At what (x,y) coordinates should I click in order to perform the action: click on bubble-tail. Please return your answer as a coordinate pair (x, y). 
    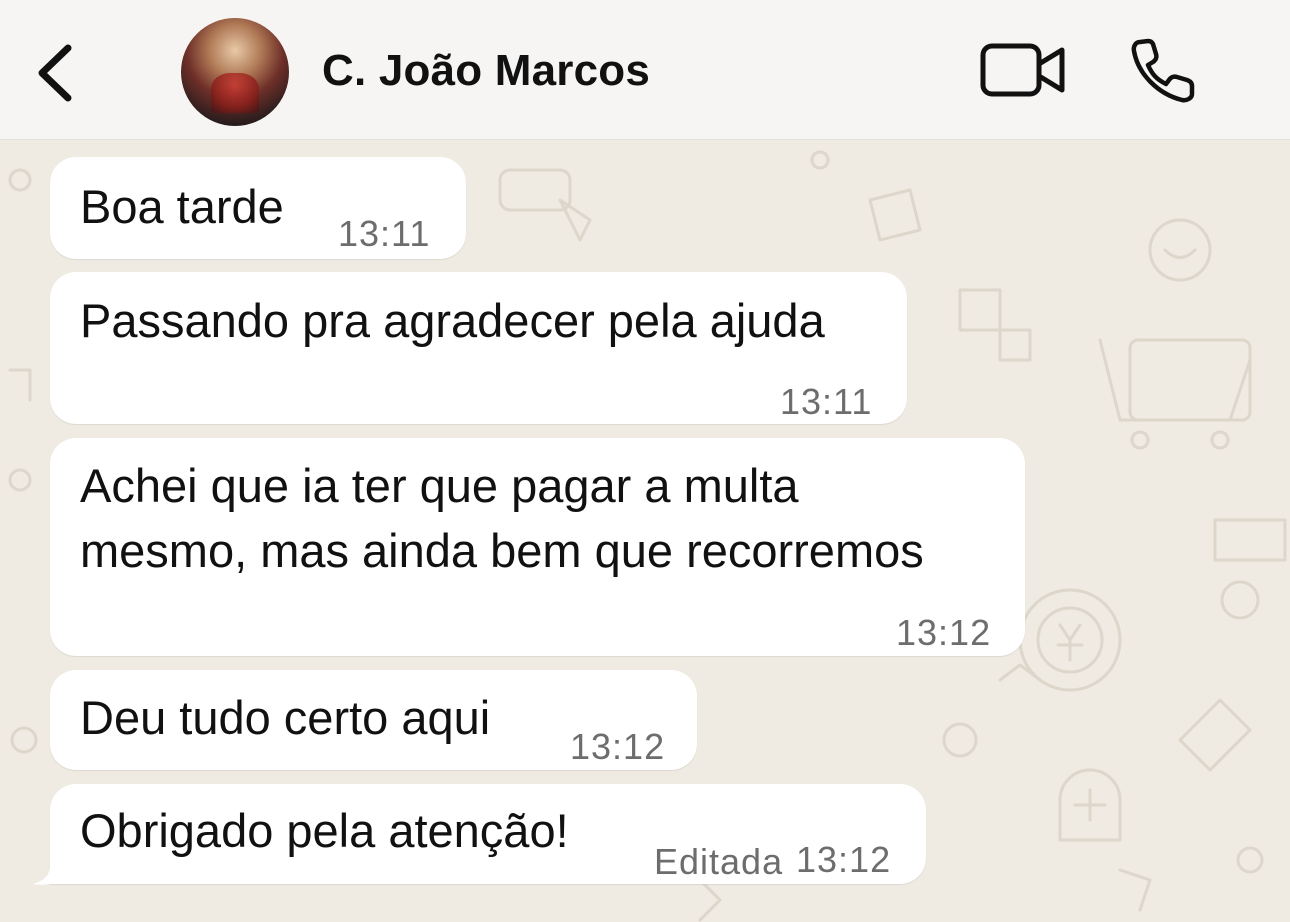
    Looking at the image, I should click on (51, 868).